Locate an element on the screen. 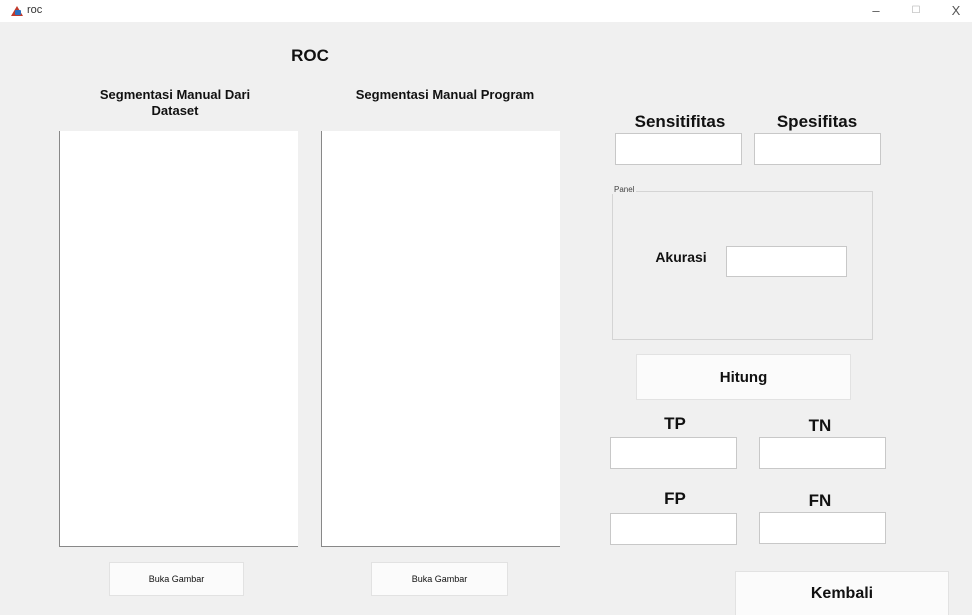 This screenshot has height=615, width=972. maximize-button: ☐ is located at coordinates (916, 11).